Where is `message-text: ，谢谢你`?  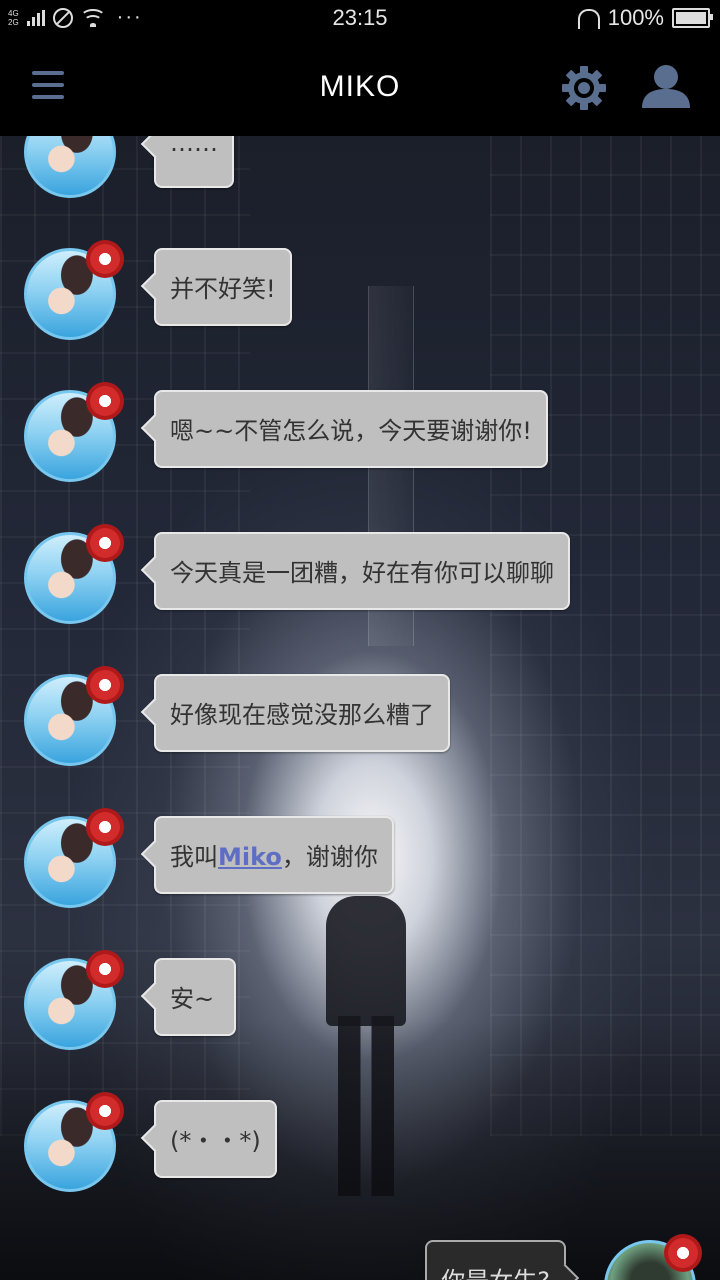
message-text: ，谢谢你 is located at coordinates (329, 857).